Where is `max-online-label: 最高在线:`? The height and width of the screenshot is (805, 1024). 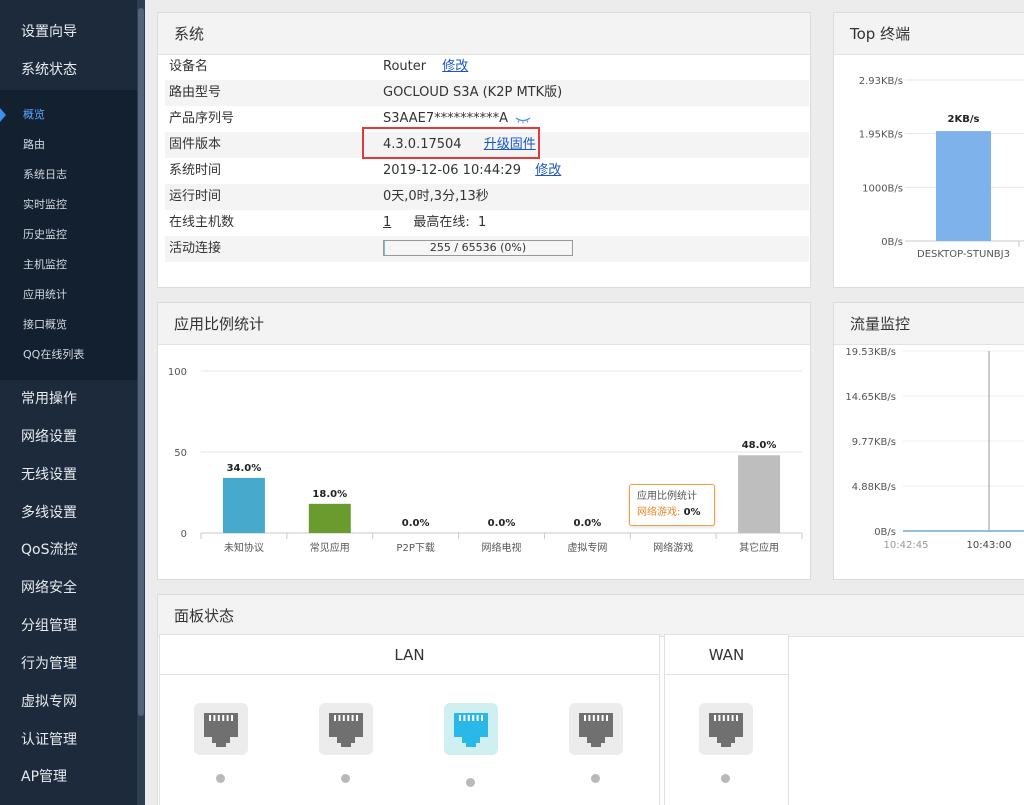
max-online-label: 最高在线: is located at coordinates (441, 222).